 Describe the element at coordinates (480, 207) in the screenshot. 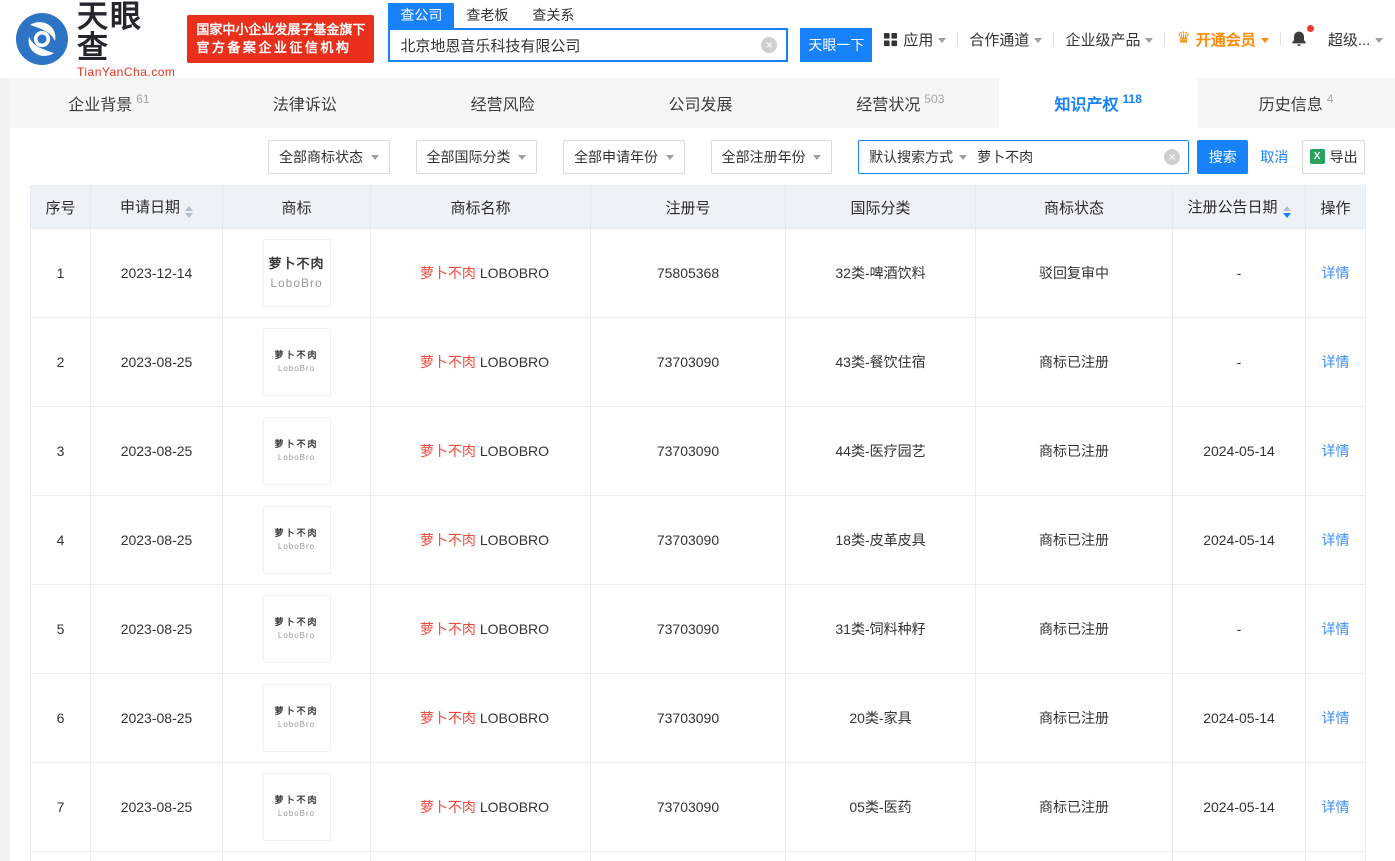

I see `col-header-trademark-name: 商标名称` at that location.